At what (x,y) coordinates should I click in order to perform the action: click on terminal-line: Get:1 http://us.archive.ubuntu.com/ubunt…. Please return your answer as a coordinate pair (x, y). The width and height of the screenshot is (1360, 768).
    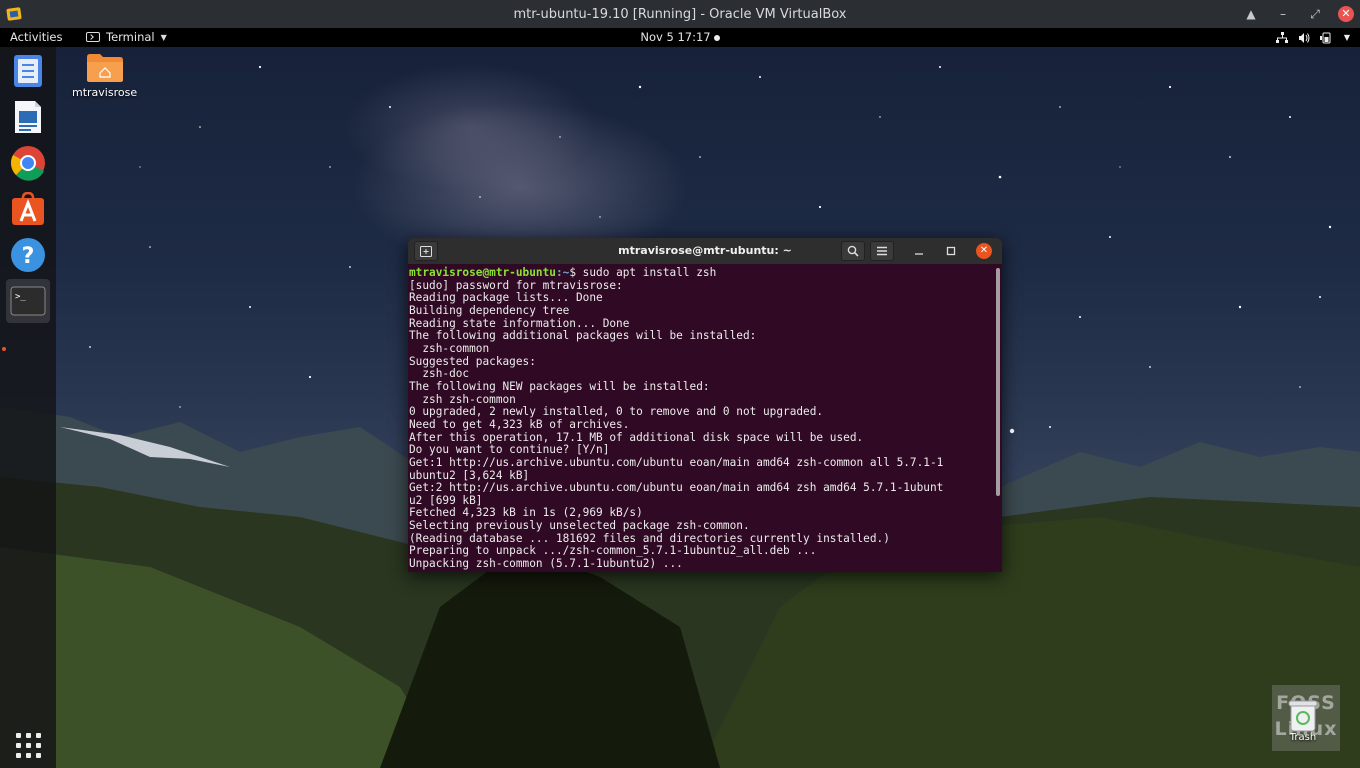
    Looking at the image, I should click on (676, 462).